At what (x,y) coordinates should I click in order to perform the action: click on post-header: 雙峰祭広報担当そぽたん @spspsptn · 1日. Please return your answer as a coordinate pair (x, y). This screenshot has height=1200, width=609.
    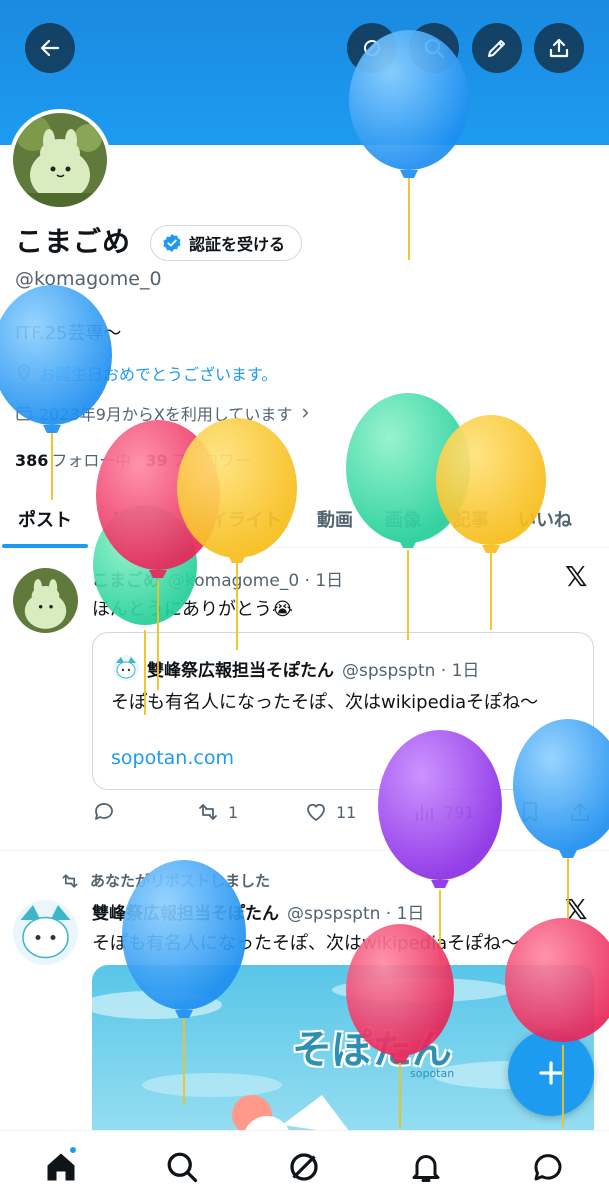
    Looking at the image, I should click on (258, 911).